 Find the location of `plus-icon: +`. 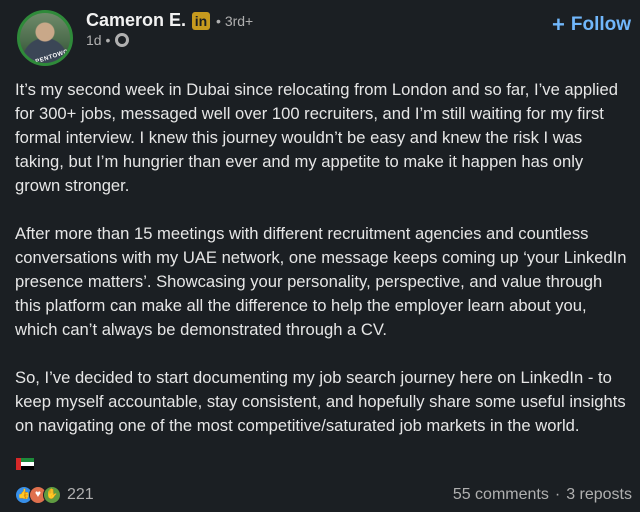

plus-icon: + is located at coordinates (558, 24).